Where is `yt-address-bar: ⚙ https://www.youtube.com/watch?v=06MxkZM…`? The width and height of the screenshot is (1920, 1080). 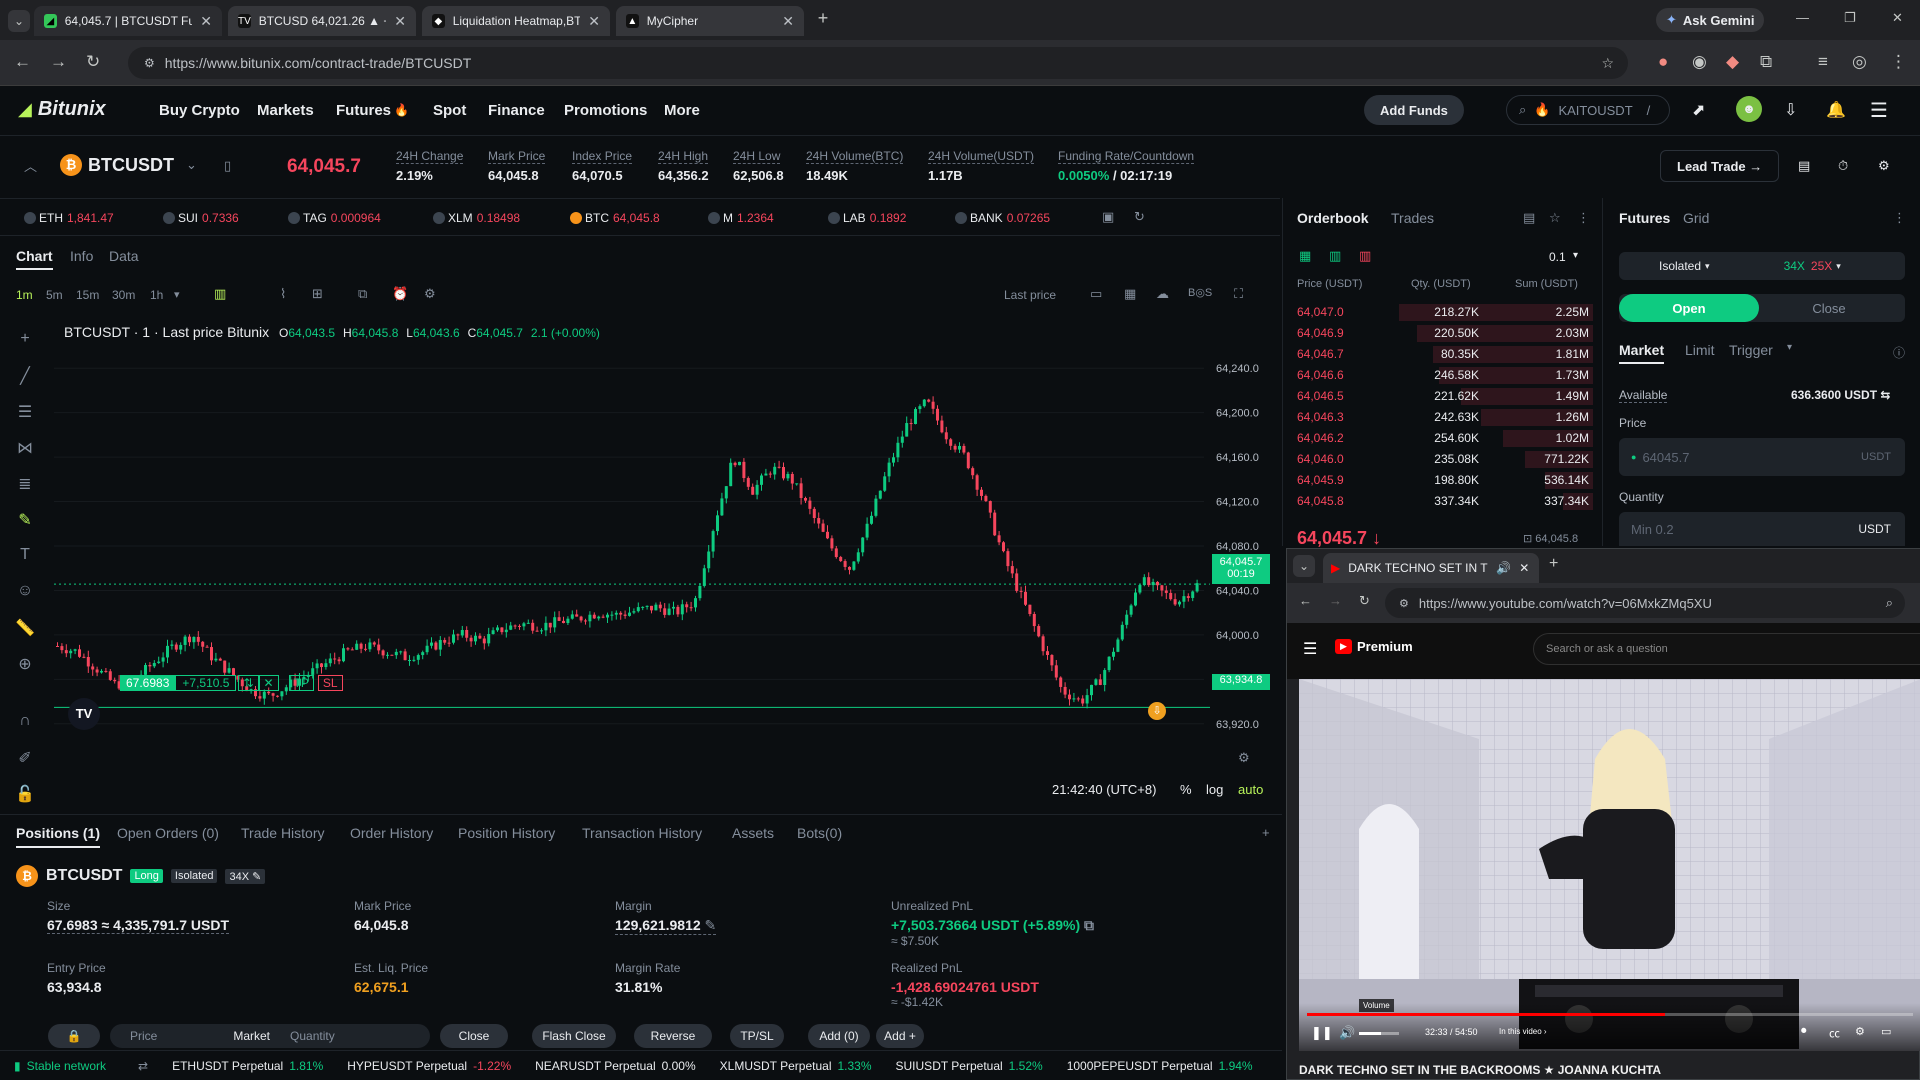 yt-address-bar: ⚙ https://www.youtube.com/watch?v=06MxkZM… is located at coordinates (1645, 603).